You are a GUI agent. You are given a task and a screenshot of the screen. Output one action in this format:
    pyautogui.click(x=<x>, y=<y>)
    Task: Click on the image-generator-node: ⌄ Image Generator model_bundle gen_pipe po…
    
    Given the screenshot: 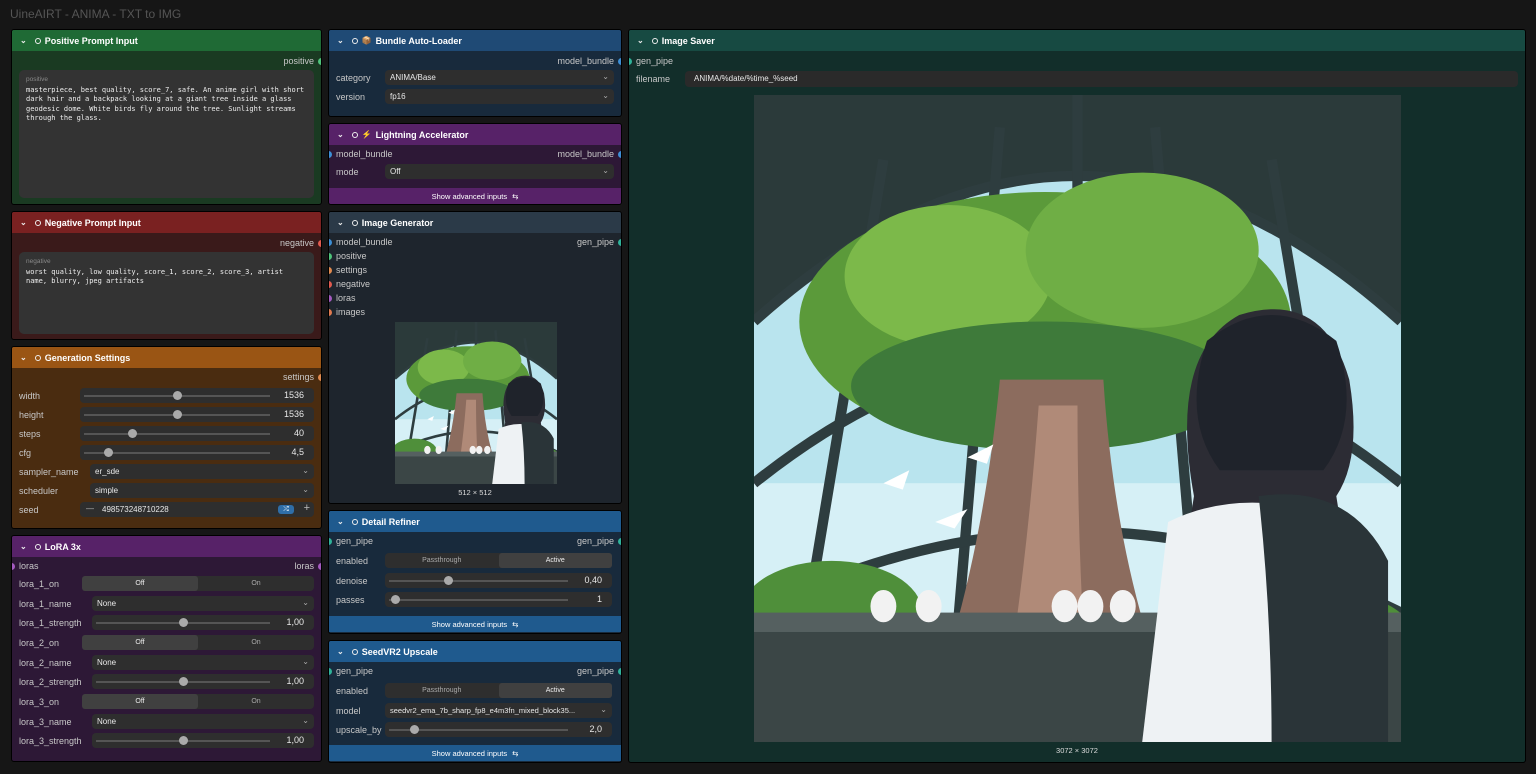 What is the action you would take?
    pyautogui.click(x=475, y=357)
    